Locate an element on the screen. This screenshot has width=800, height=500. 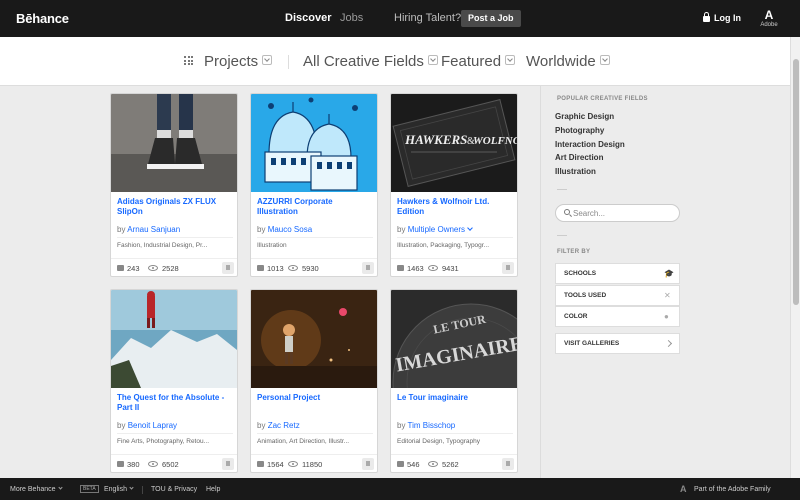
owner-link: Benoit Lapray is located at coordinates (152, 425).